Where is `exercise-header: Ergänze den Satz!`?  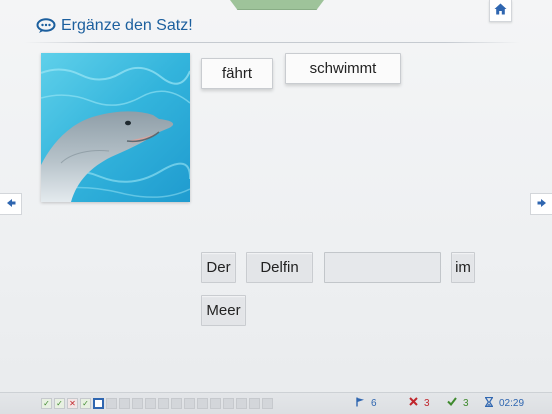 exercise-header: Ergänze den Satz! is located at coordinates (114, 26).